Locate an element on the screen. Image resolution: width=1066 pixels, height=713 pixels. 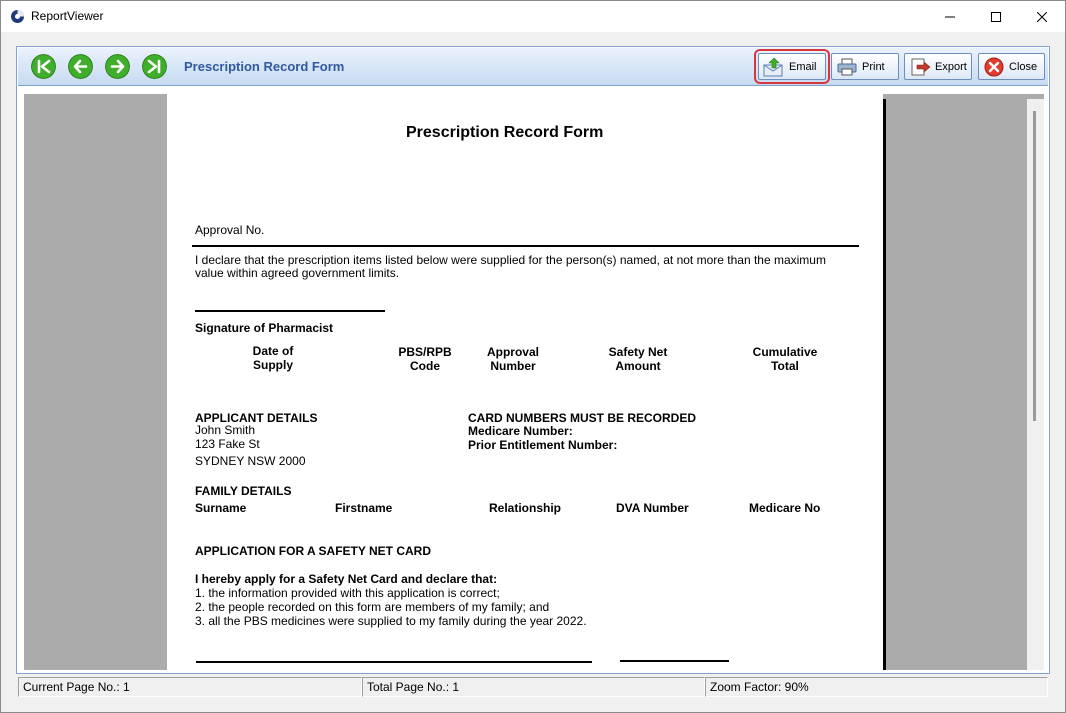
family-col-relationship: Relationship is located at coordinates (525, 508).